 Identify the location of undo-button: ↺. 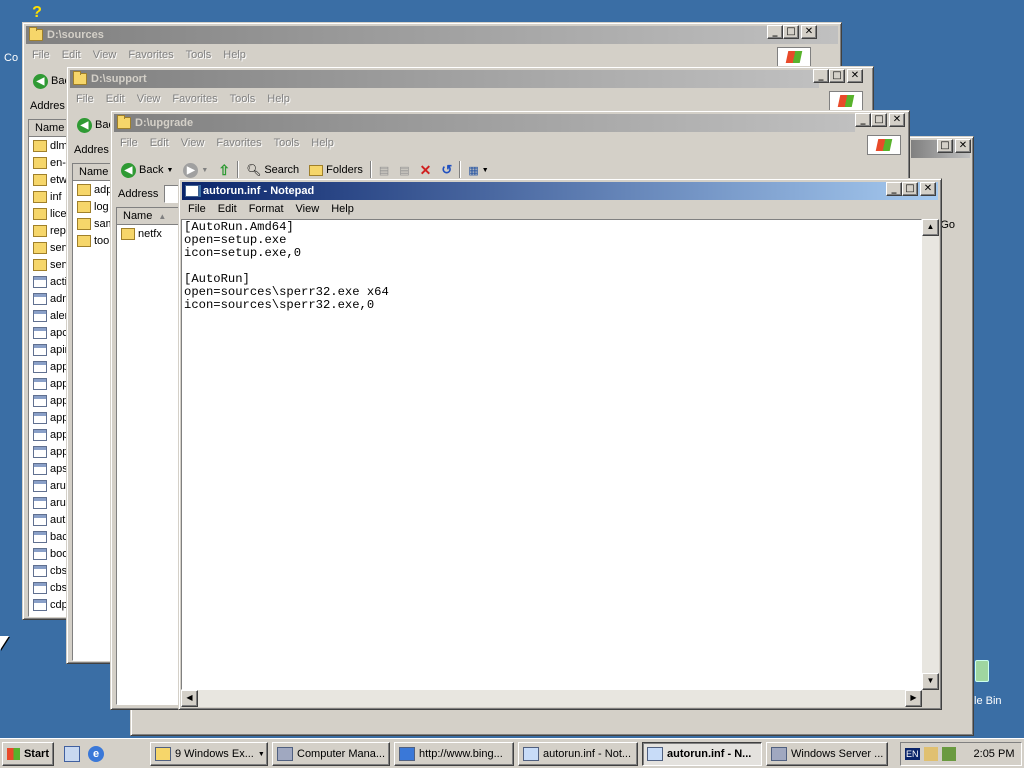
(446, 170).